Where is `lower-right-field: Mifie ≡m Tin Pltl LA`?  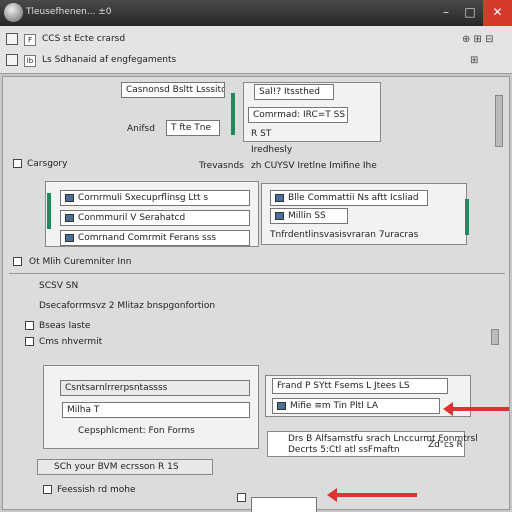 lower-right-field: Mifie ≡m Tin Pltl LA is located at coordinates (356, 406).